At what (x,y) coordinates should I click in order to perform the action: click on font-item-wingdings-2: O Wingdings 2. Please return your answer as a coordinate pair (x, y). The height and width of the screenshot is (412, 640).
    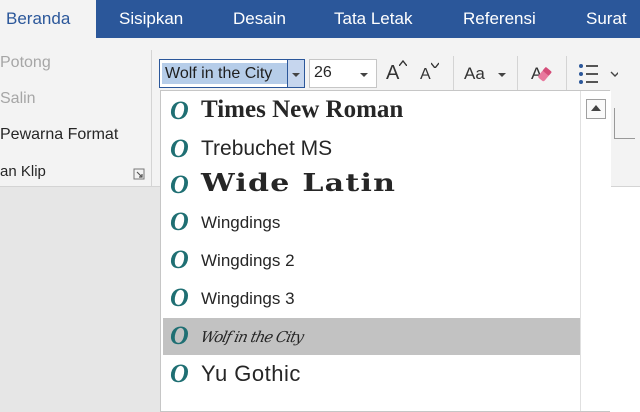
    Looking at the image, I should click on (371, 260).